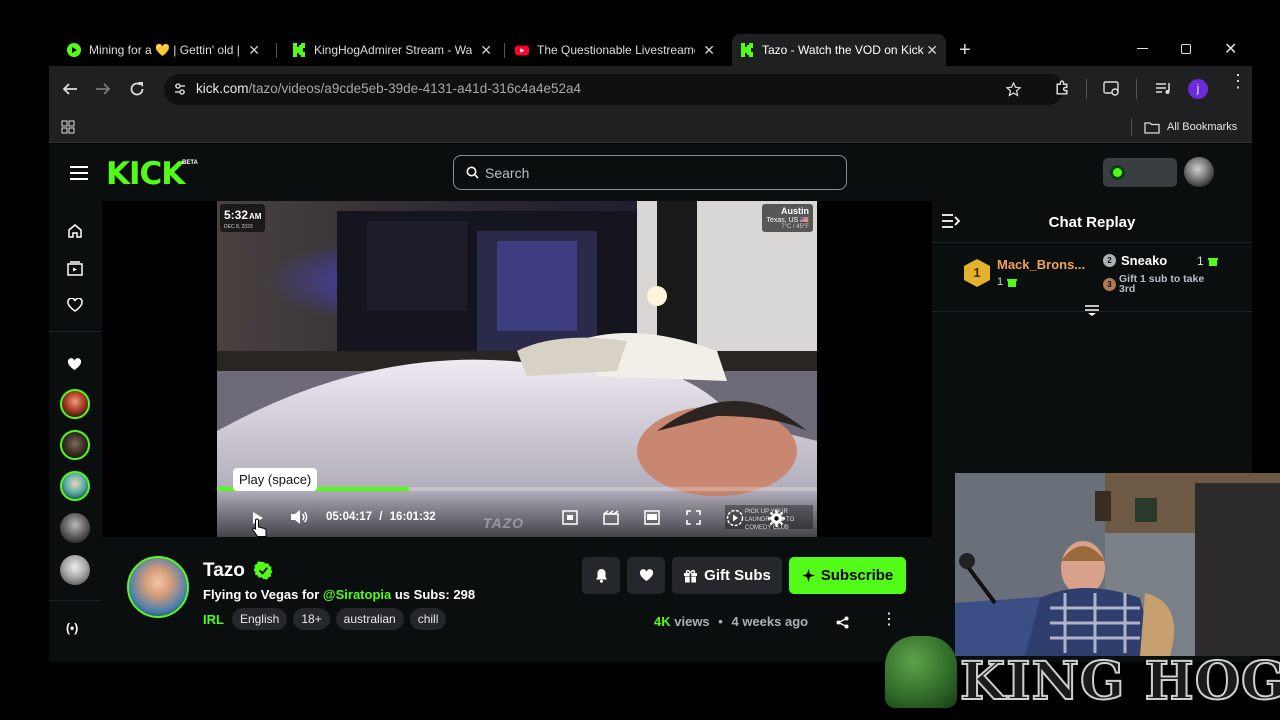 The height and width of the screenshot is (720, 1280). Describe the element at coordinates (1142, 48) in the screenshot. I see `minimize-button` at that location.